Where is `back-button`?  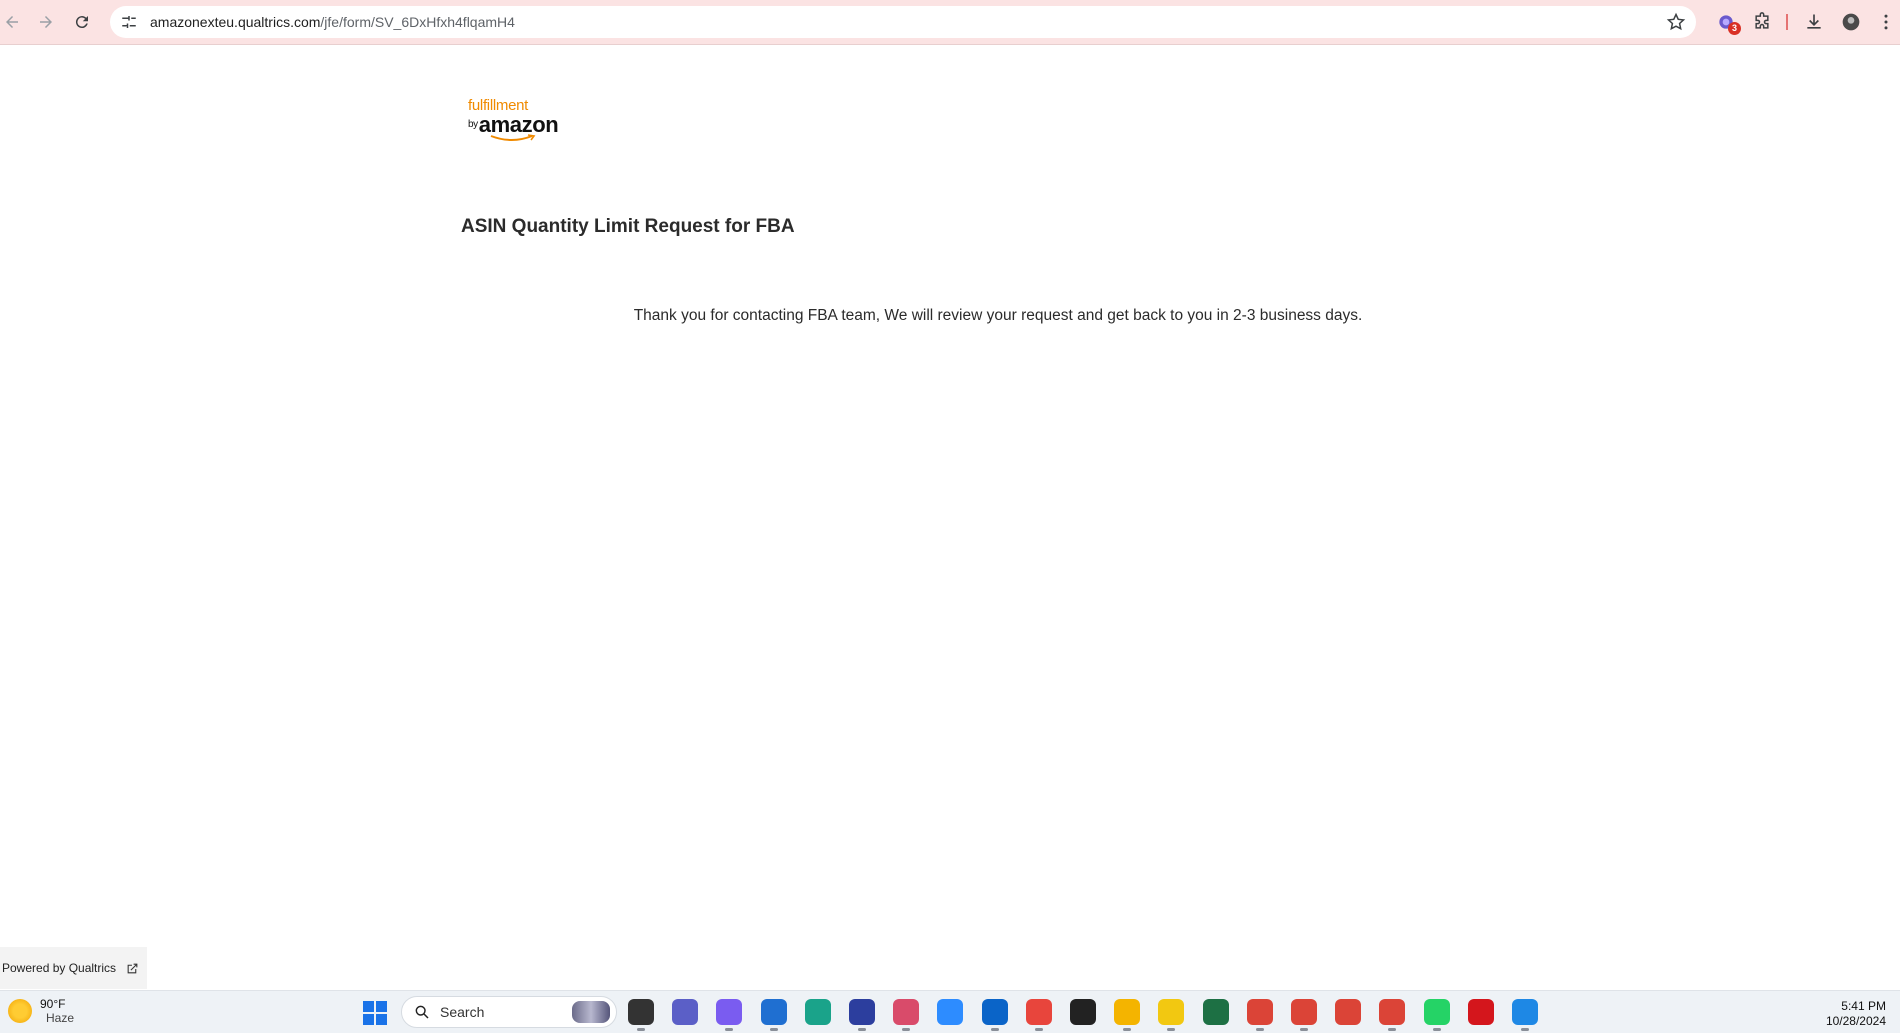
back-button is located at coordinates (14, 22).